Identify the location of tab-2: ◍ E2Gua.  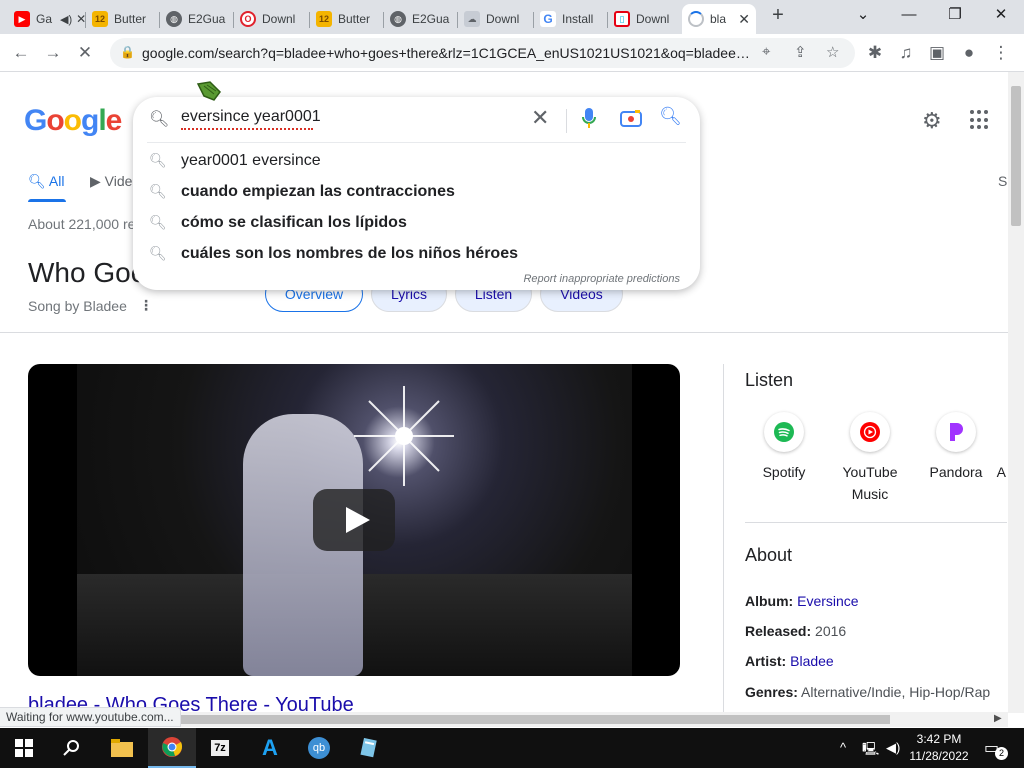
(197, 19).